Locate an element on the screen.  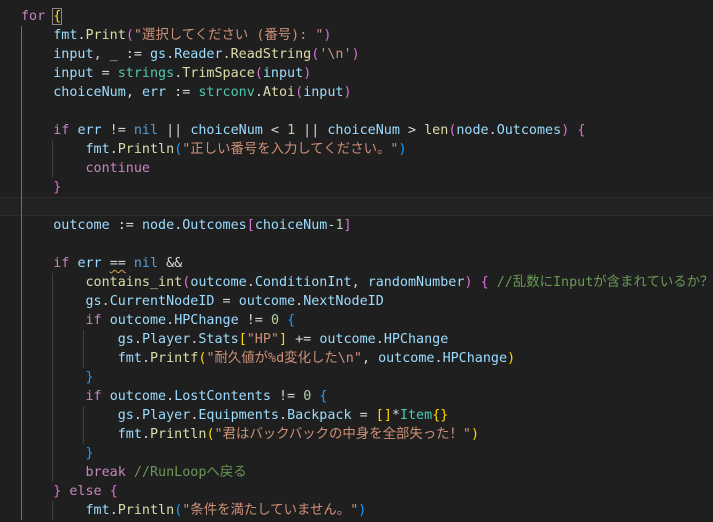
code-token: len is located at coordinates (436, 130).